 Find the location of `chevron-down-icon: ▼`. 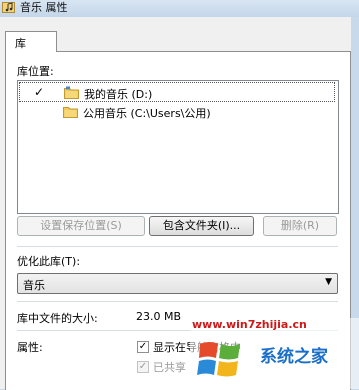

chevron-down-icon: ▼ is located at coordinates (328, 282).